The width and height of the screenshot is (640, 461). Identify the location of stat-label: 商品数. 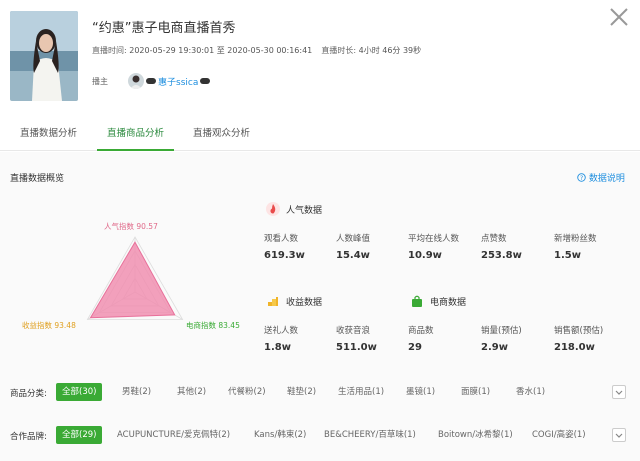
(421, 331).